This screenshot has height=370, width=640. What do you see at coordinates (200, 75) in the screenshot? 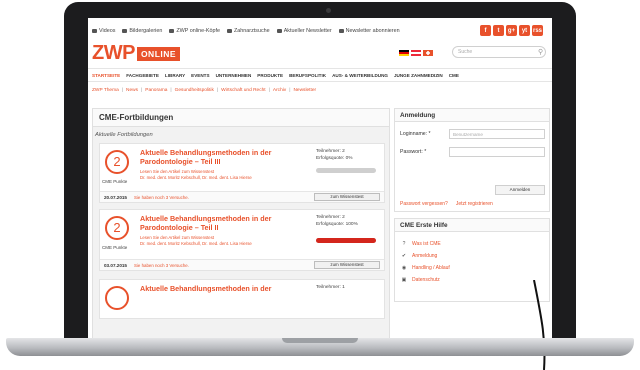
I see `nav-item-events: EVENTS` at bounding box center [200, 75].